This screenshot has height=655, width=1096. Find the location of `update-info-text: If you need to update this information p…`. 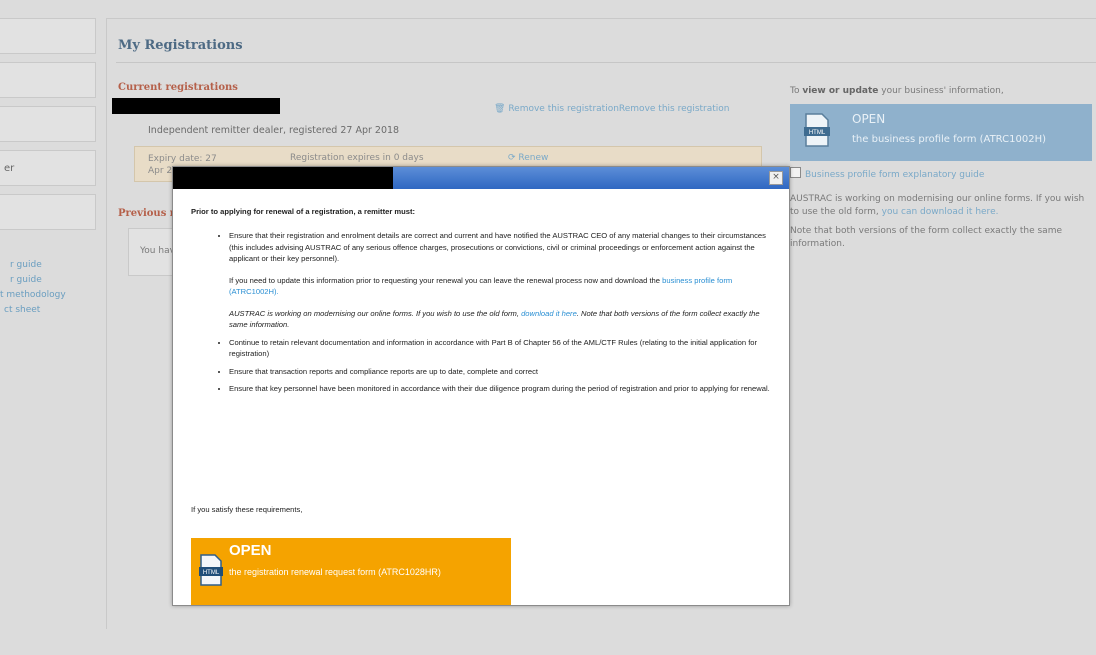

update-info-text: If you need to update this information p… is located at coordinates (445, 280).